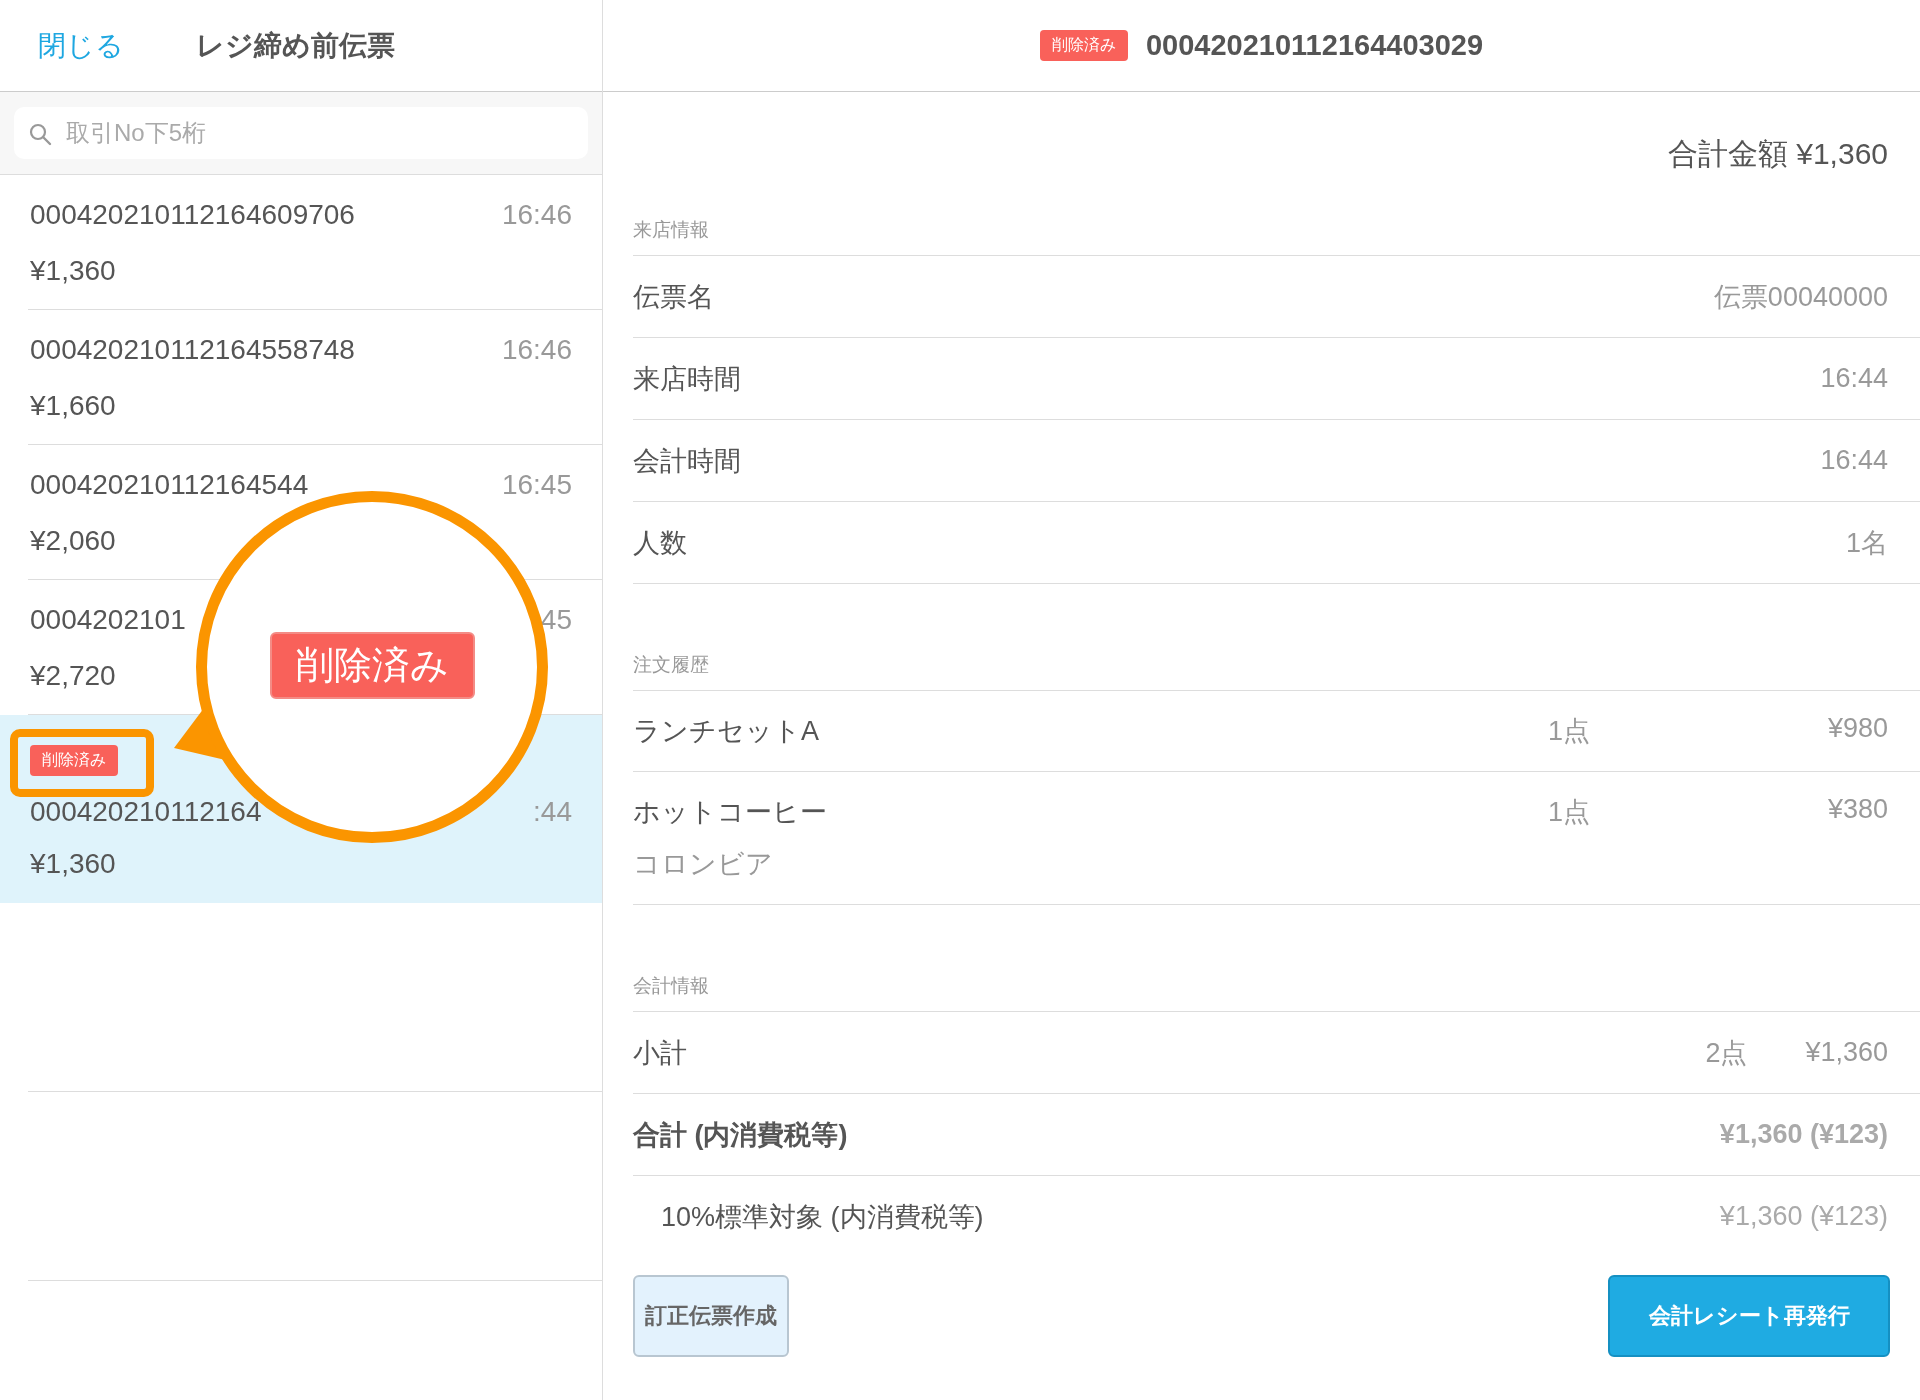  I want to click on row-label: ランチセットA, so click(726, 731).